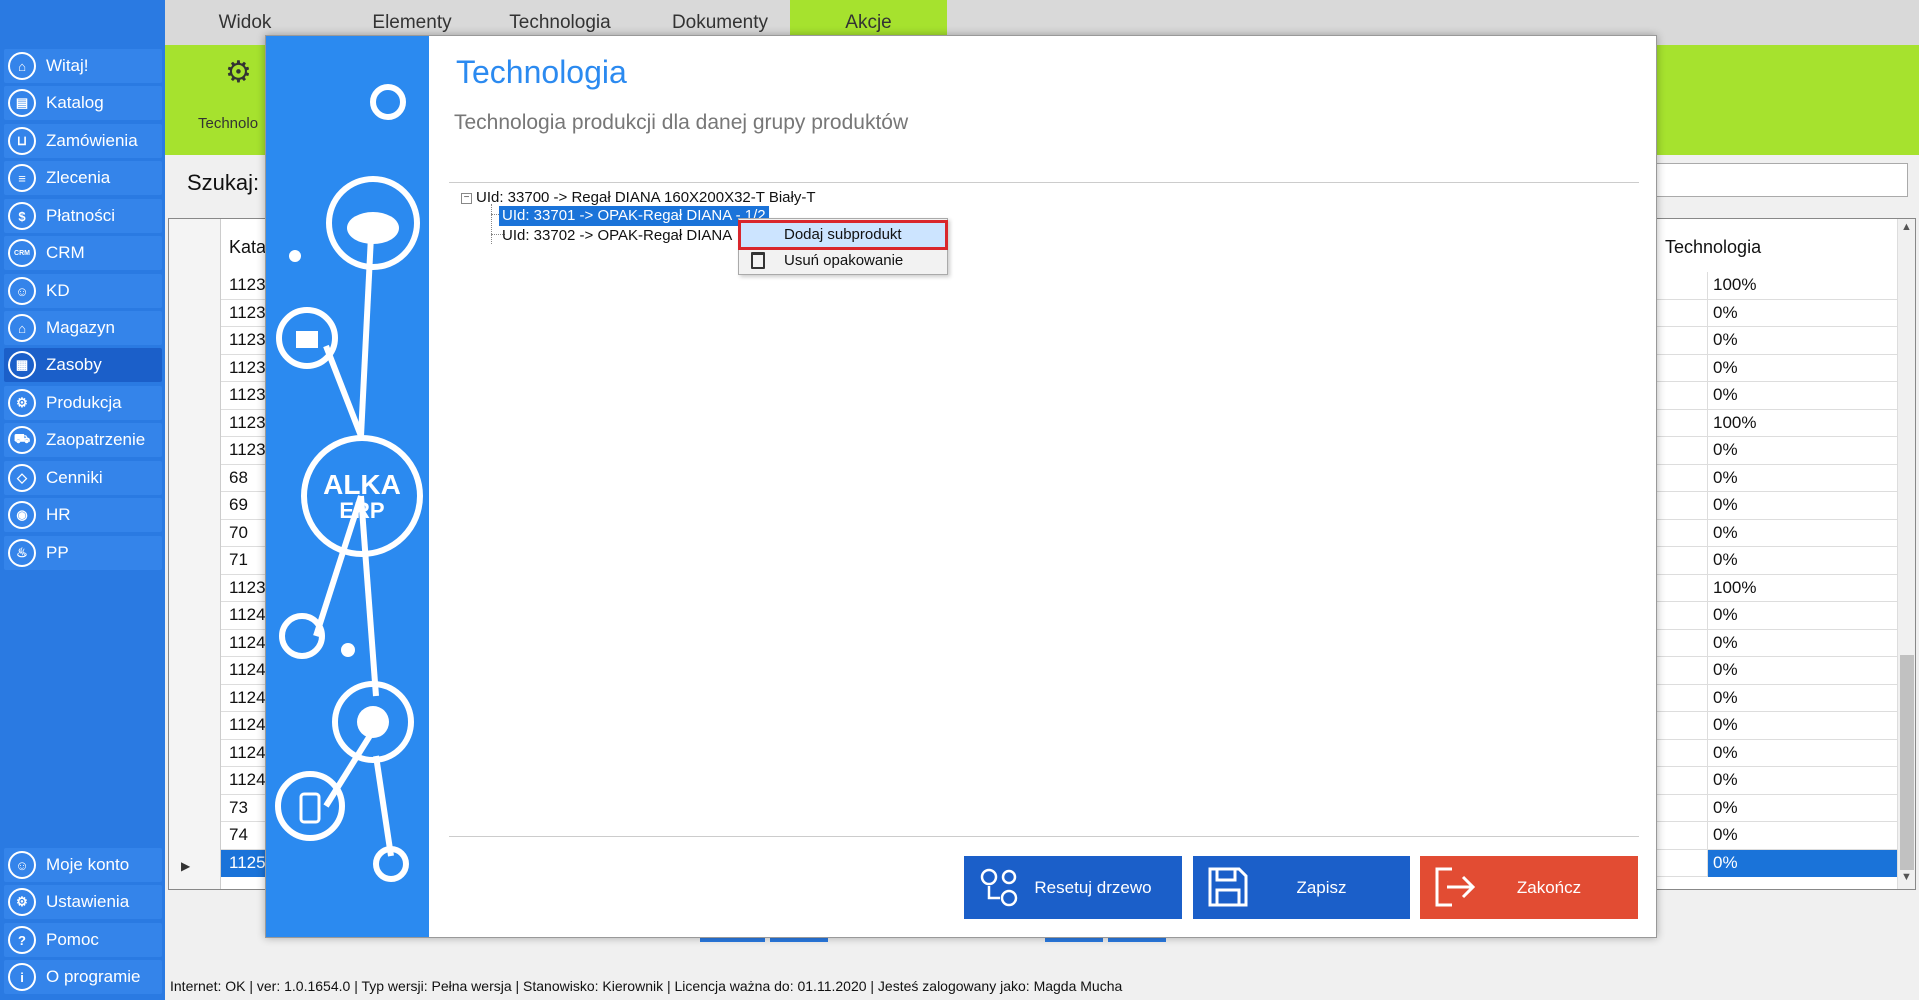 This screenshot has height=1000, width=1919. I want to click on sidebar-item-crm: CRM CRM, so click(83, 253).